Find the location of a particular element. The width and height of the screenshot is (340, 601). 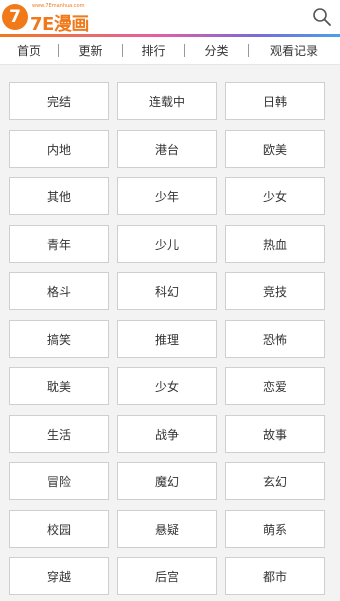

category-tile: 故事 is located at coordinates (275, 434).